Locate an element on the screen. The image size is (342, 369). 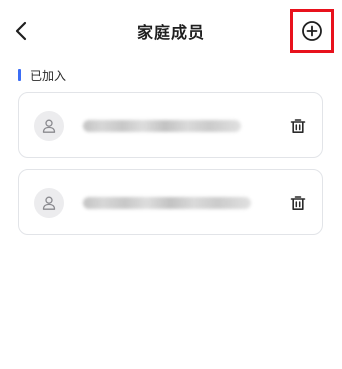
plus-circle-icon is located at coordinates (312, 31).